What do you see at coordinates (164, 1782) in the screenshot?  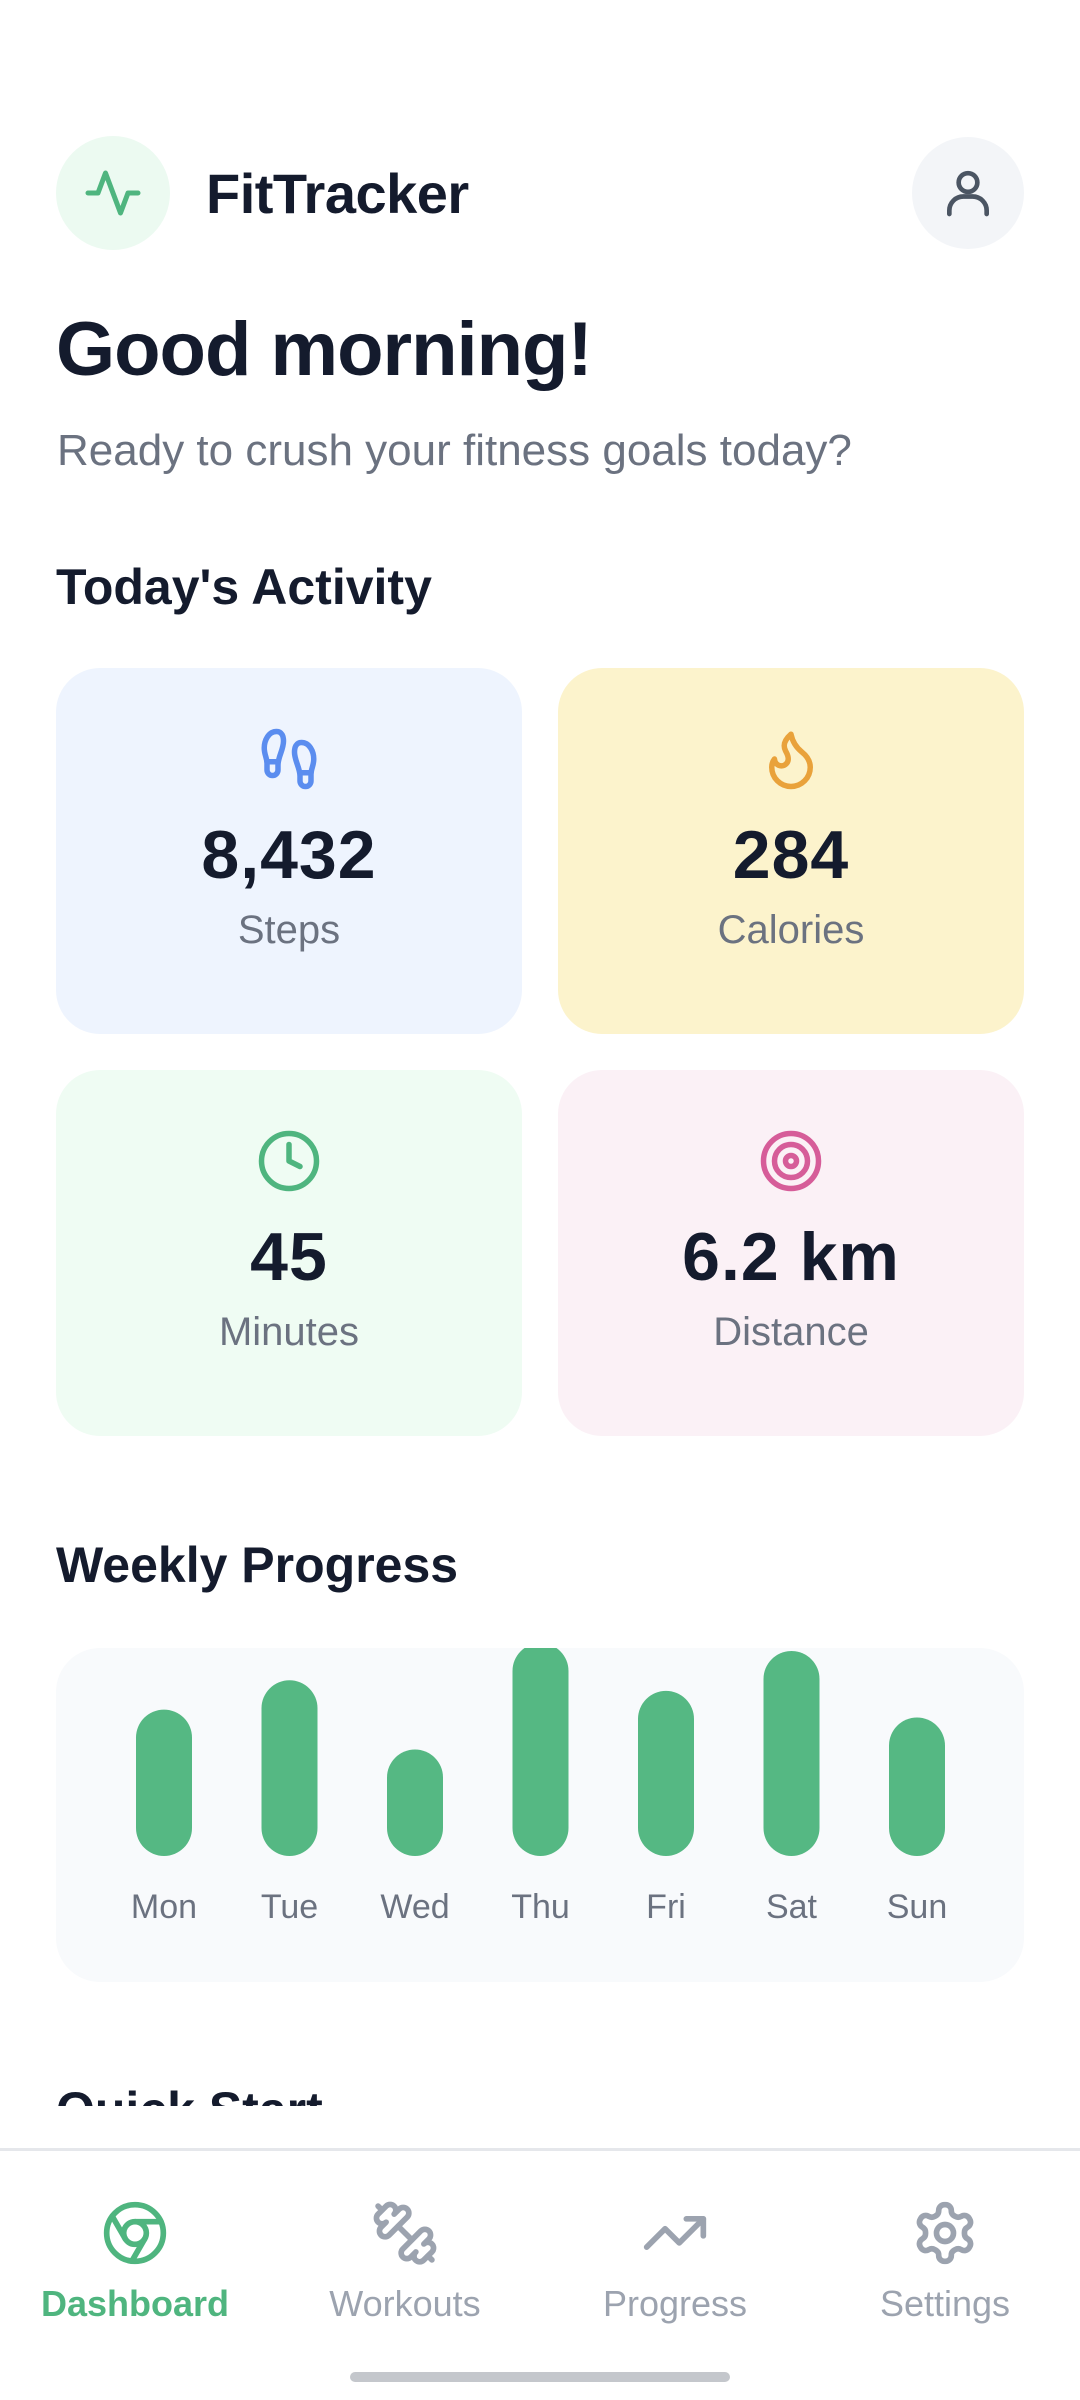 I see `bar-mon` at bounding box center [164, 1782].